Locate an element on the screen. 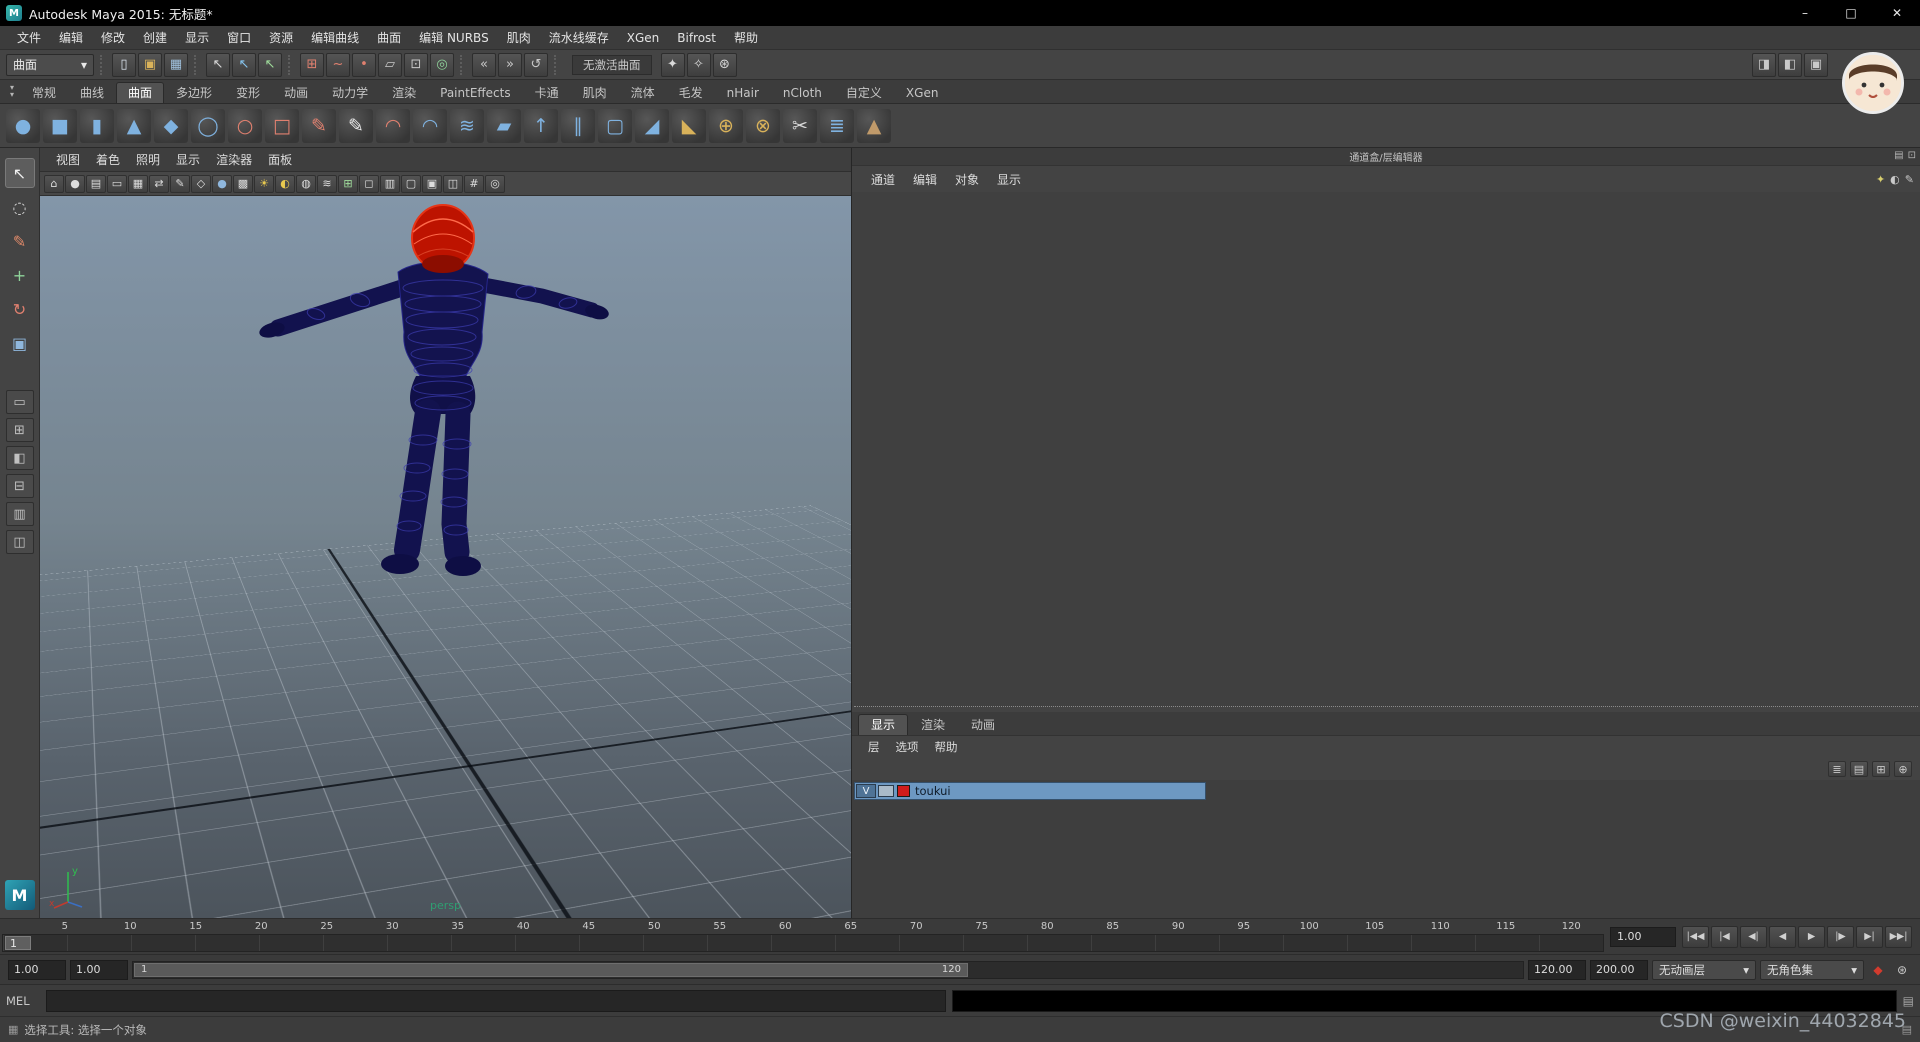 This screenshot has width=1920, height=1042. pane-menu-icon: ▤ is located at coordinates (1898, 155).